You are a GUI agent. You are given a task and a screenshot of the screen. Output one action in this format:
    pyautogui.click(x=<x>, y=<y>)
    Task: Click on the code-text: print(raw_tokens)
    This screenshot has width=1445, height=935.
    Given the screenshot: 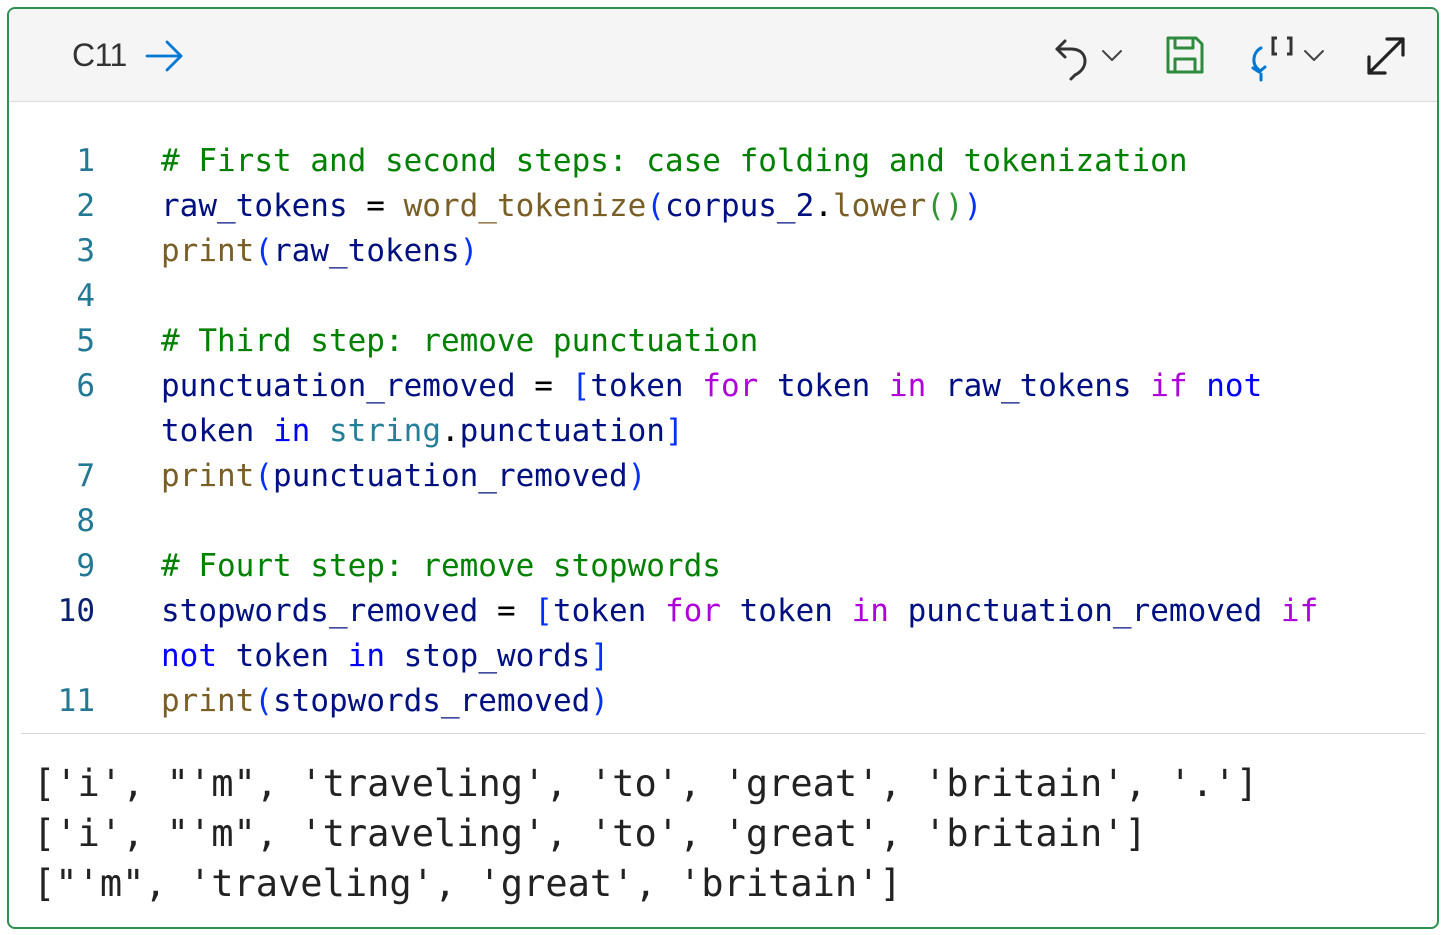 What is the action you would take?
    pyautogui.click(x=319, y=251)
    